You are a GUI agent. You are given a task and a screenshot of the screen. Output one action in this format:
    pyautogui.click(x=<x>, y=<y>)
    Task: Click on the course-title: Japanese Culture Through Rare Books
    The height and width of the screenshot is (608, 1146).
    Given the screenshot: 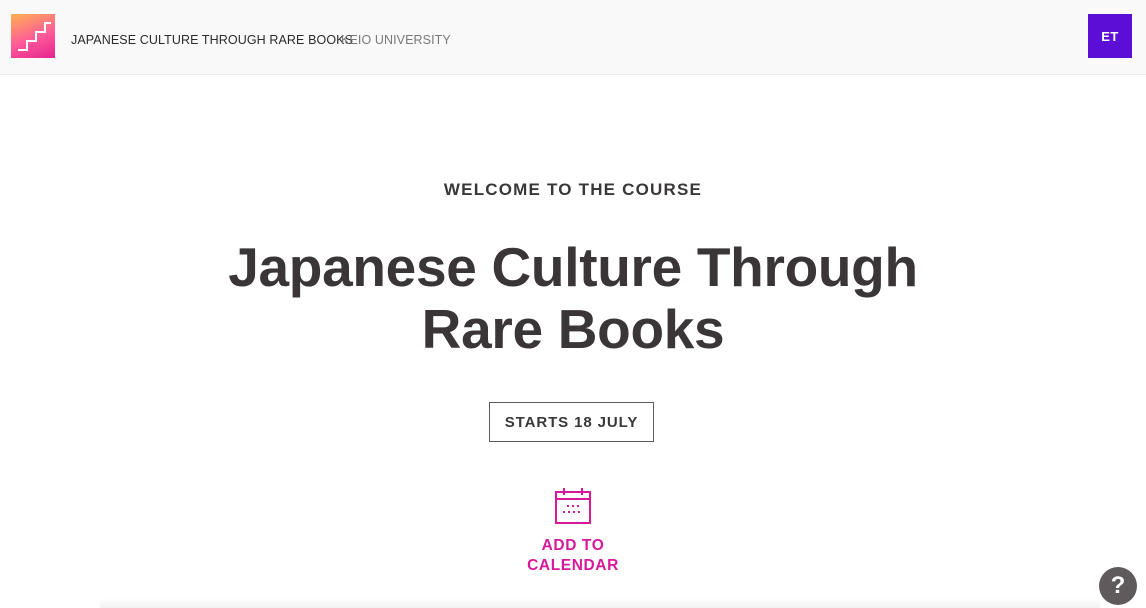 What is the action you would take?
    pyautogui.click(x=573, y=298)
    